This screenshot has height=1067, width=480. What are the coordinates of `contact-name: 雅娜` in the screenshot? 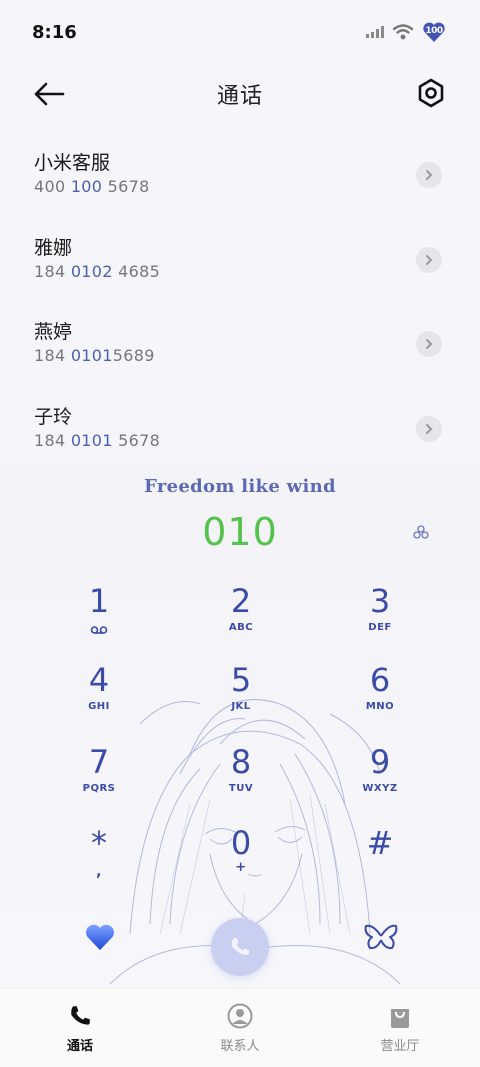 It's located at (53, 247).